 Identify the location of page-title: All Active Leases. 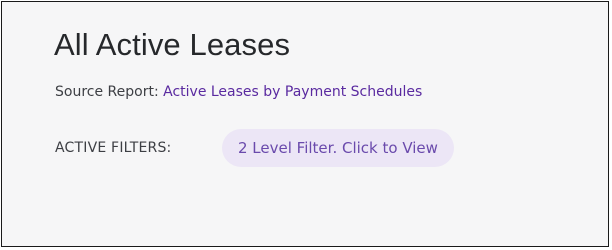
(172, 44).